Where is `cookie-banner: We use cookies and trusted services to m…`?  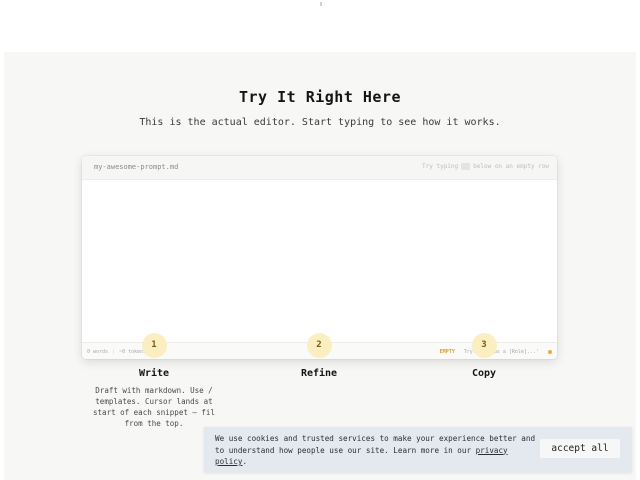 cookie-banner: We use cookies and trusted services to m… is located at coordinates (418, 449).